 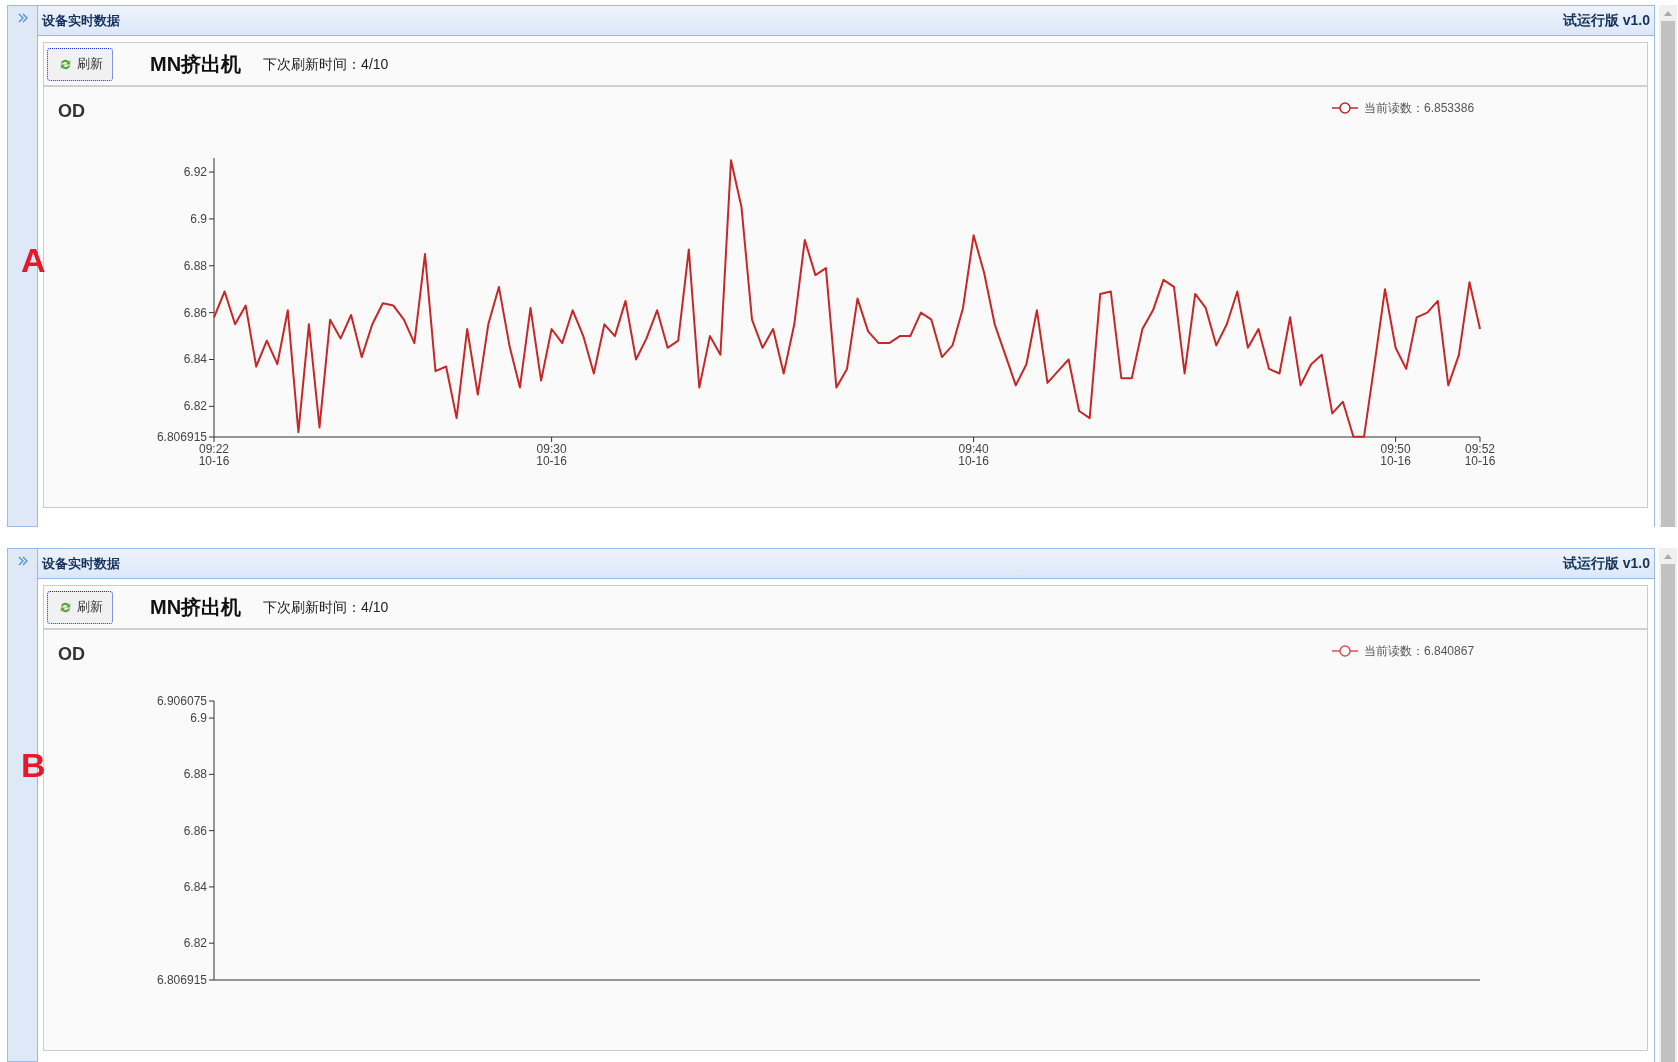 What do you see at coordinates (1395, 455) in the screenshot?
I see `x-tick-label: 09:50 10-16` at bounding box center [1395, 455].